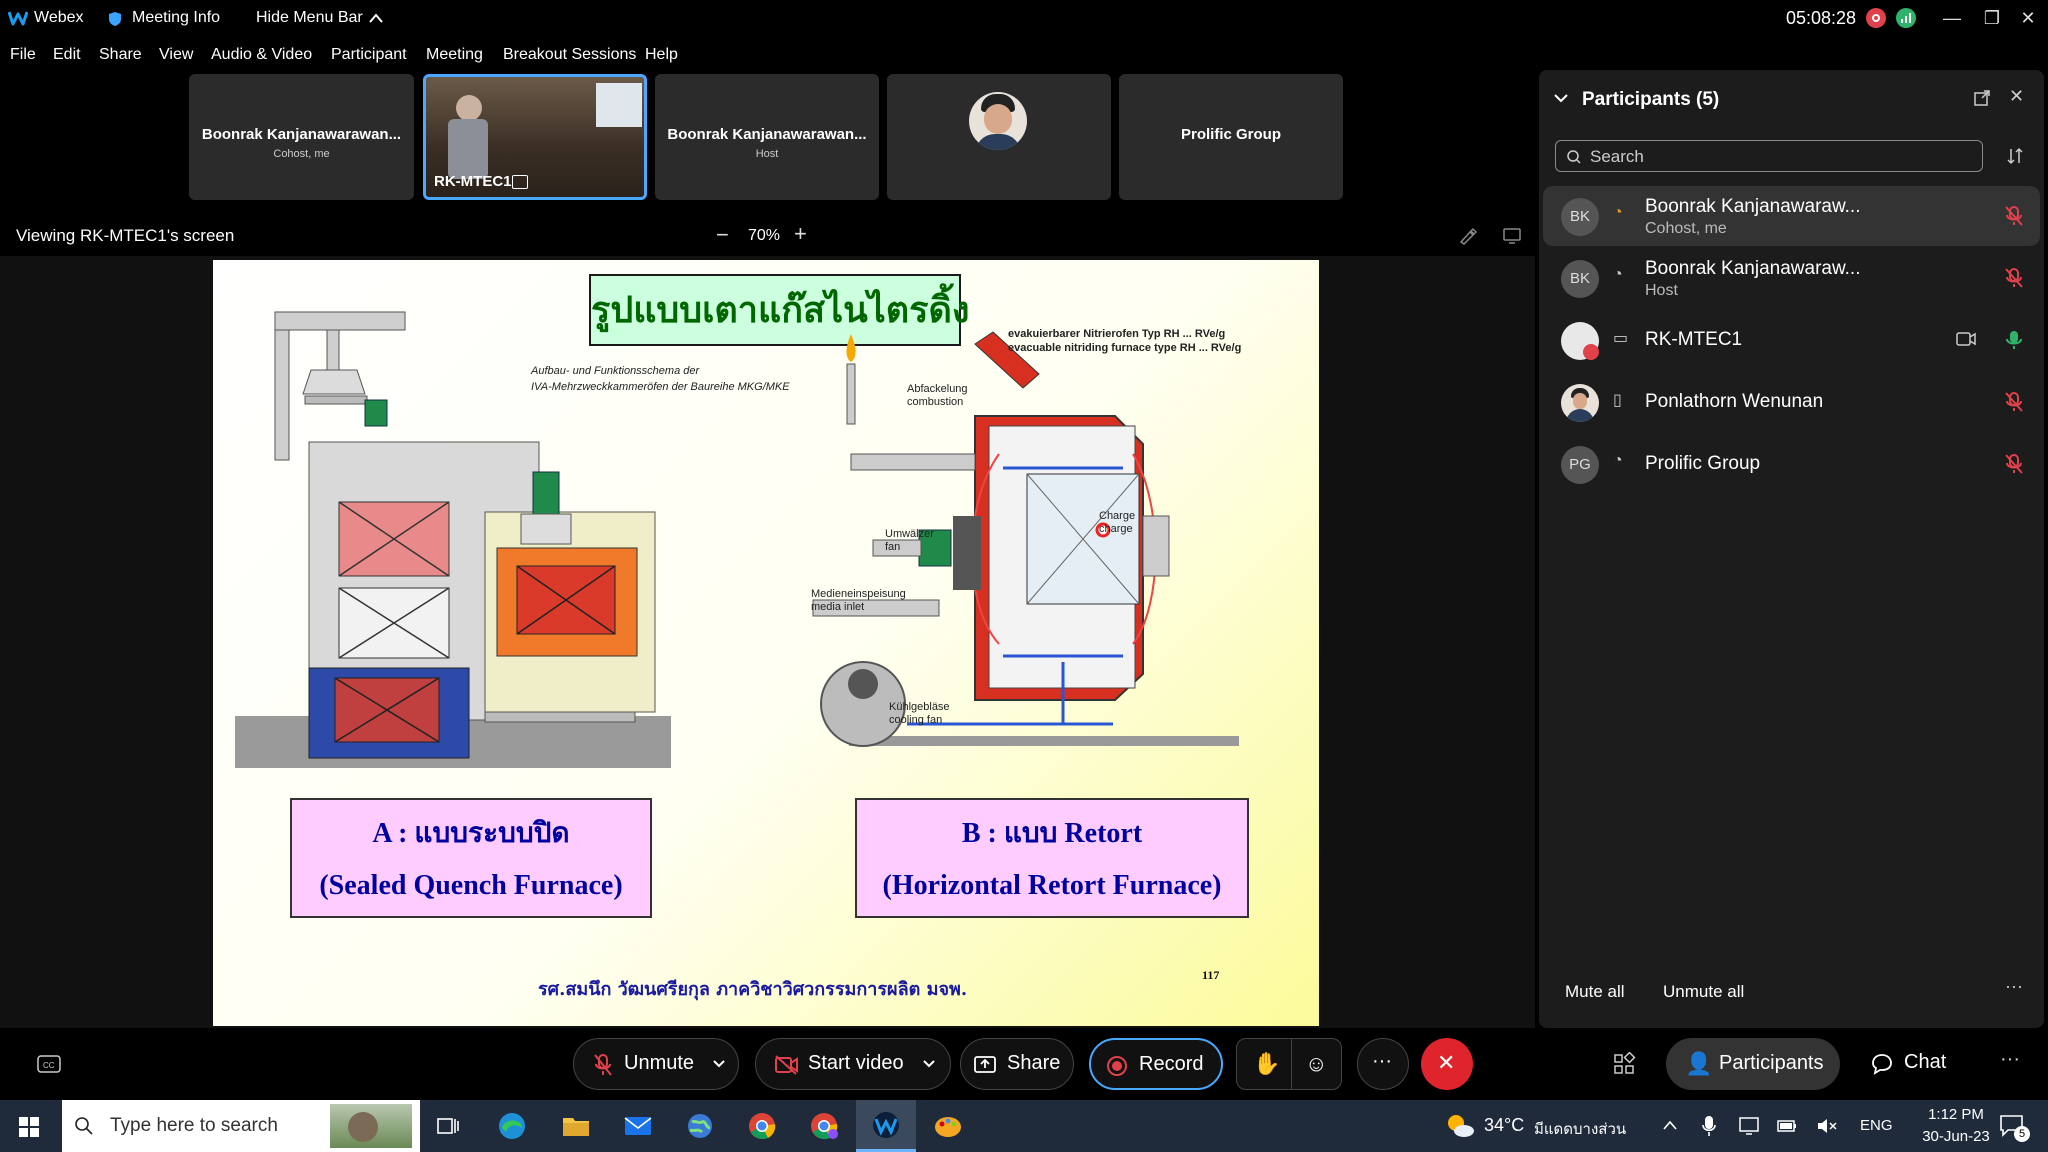  What do you see at coordinates (1504, 1125) in the screenshot?
I see `weather-temperature: 34°C` at bounding box center [1504, 1125].